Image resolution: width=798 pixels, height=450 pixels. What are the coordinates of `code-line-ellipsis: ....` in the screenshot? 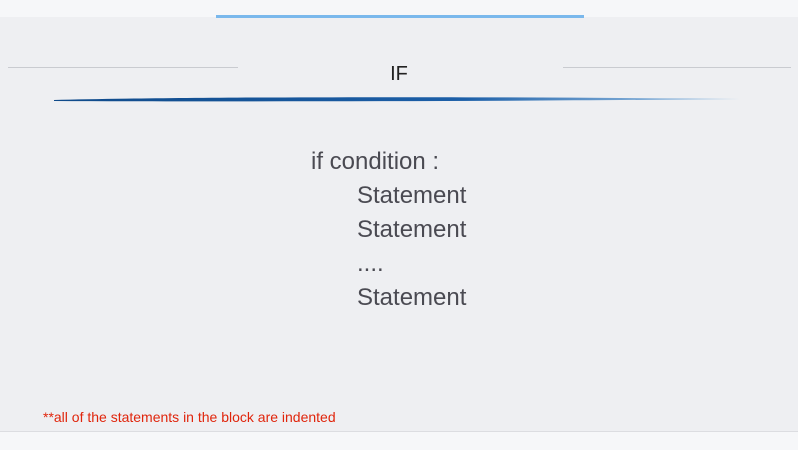 It's located at (370, 263).